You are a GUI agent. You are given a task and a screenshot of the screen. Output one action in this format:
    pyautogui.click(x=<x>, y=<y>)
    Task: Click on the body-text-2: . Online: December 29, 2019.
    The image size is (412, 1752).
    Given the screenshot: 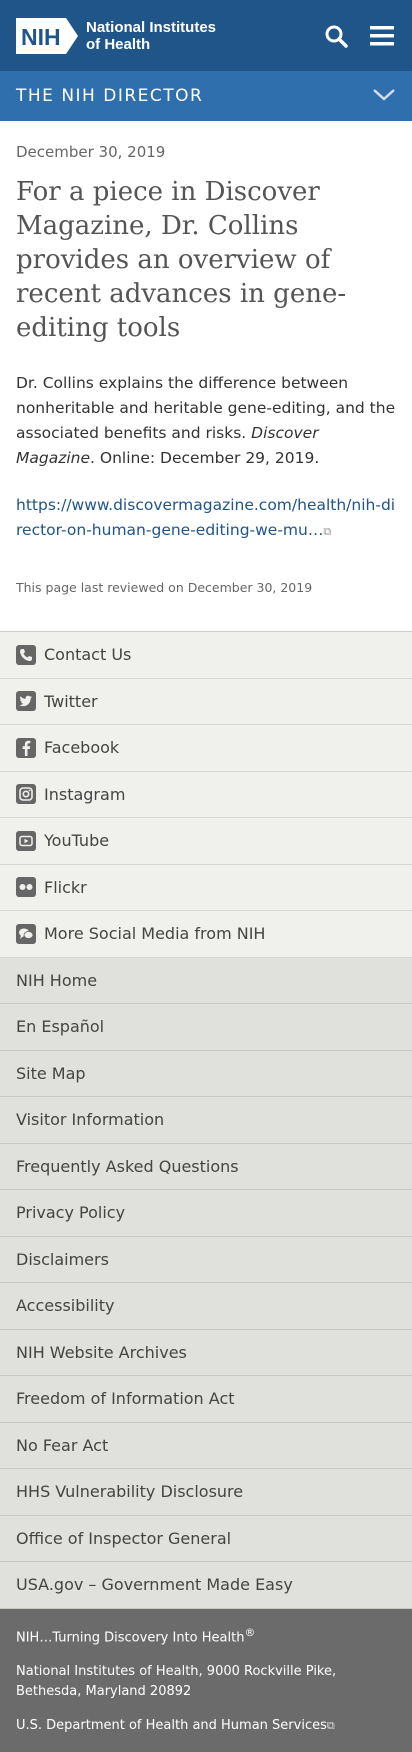 What is the action you would take?
    pyautogui.click(x=205, y=458)
    